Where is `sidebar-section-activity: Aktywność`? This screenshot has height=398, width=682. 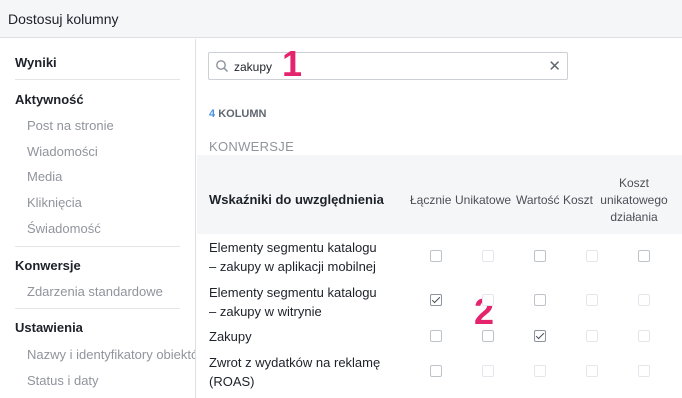
sidebar-section-activity: Aktywność is located at coordinates (49, 99).